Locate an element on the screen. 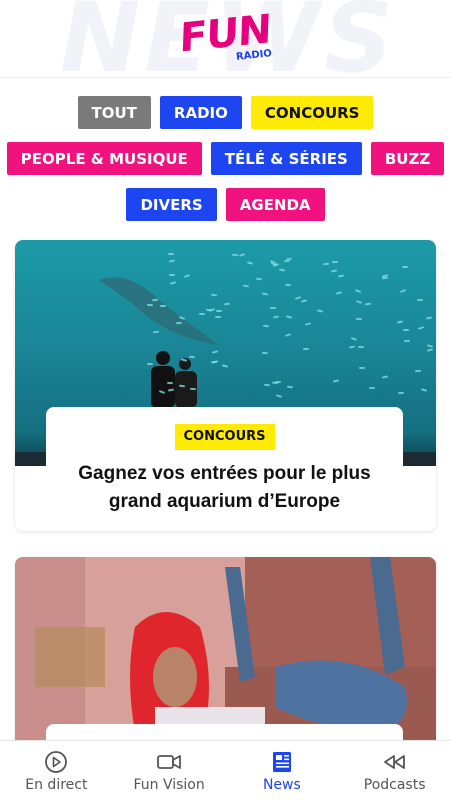 The width and height of the screenshot is (451, 800). bottom-navigation: En direct Fun Vision News Podcasts is located at coordinates (225, 770).